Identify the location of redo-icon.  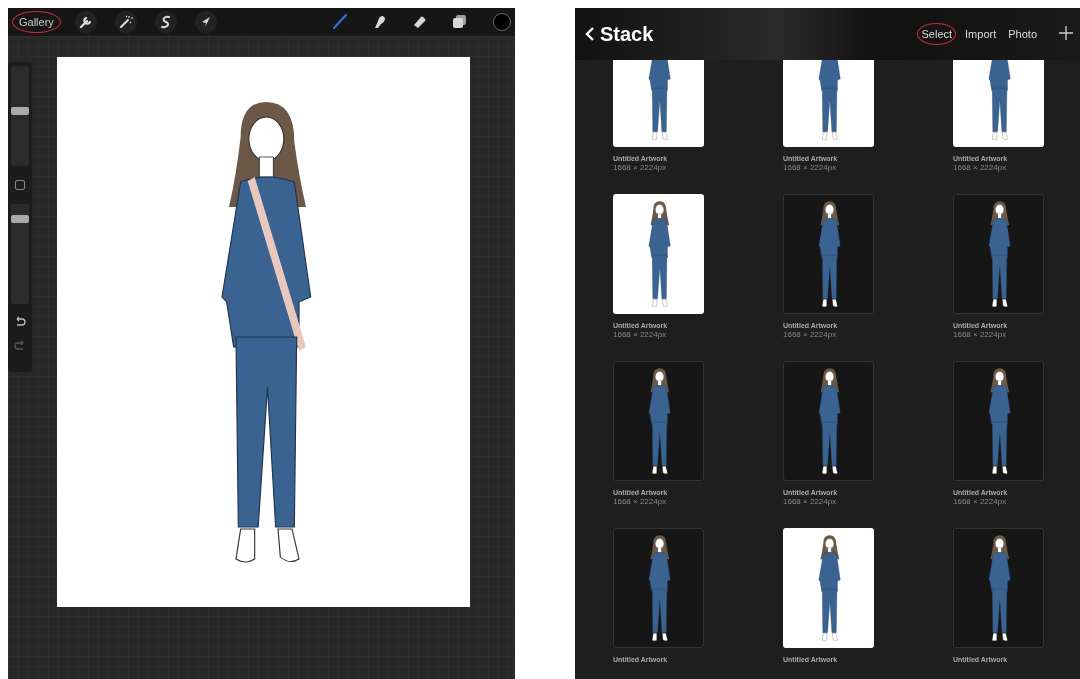
(20, 345).